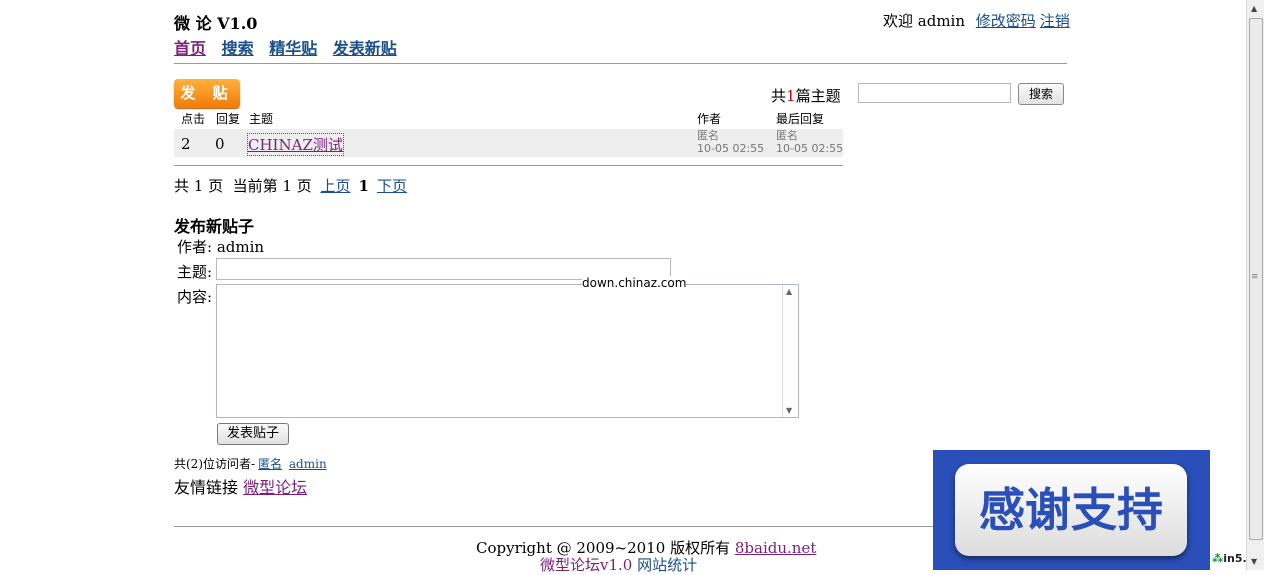 This screenshot has width=1264, height=575. I want to click on topic-count-prefix: 共, so click(779, 96).